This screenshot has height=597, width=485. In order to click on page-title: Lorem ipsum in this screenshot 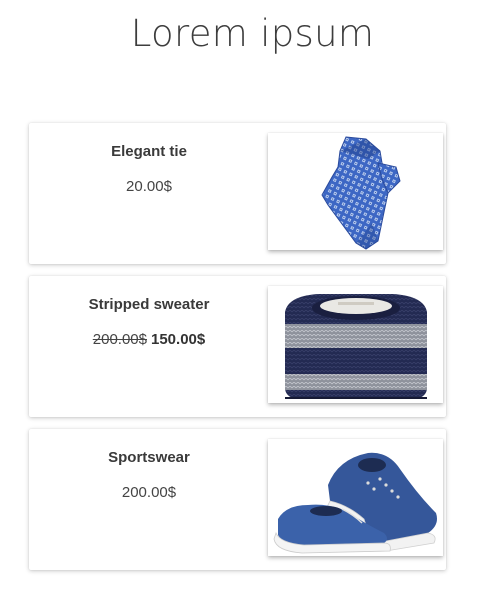, I will do `click(252, 33)`.